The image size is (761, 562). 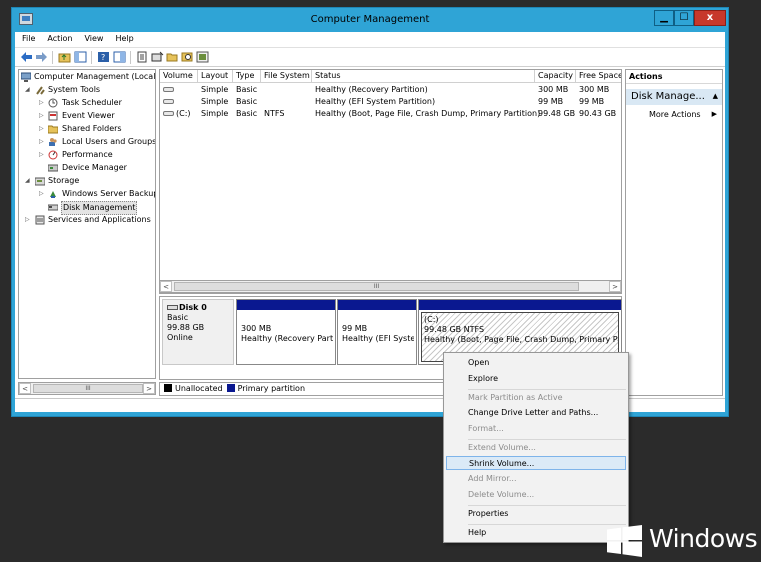 I want to click on menu-bar: File Action View Help, so click(x=370, y=39).